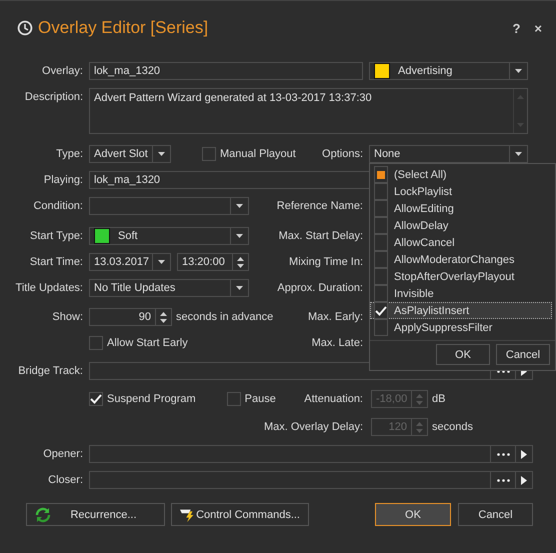  Describe the element at coordinates (461, 225) in the screenshot. I see `option-item: AllowDelay` at that location.